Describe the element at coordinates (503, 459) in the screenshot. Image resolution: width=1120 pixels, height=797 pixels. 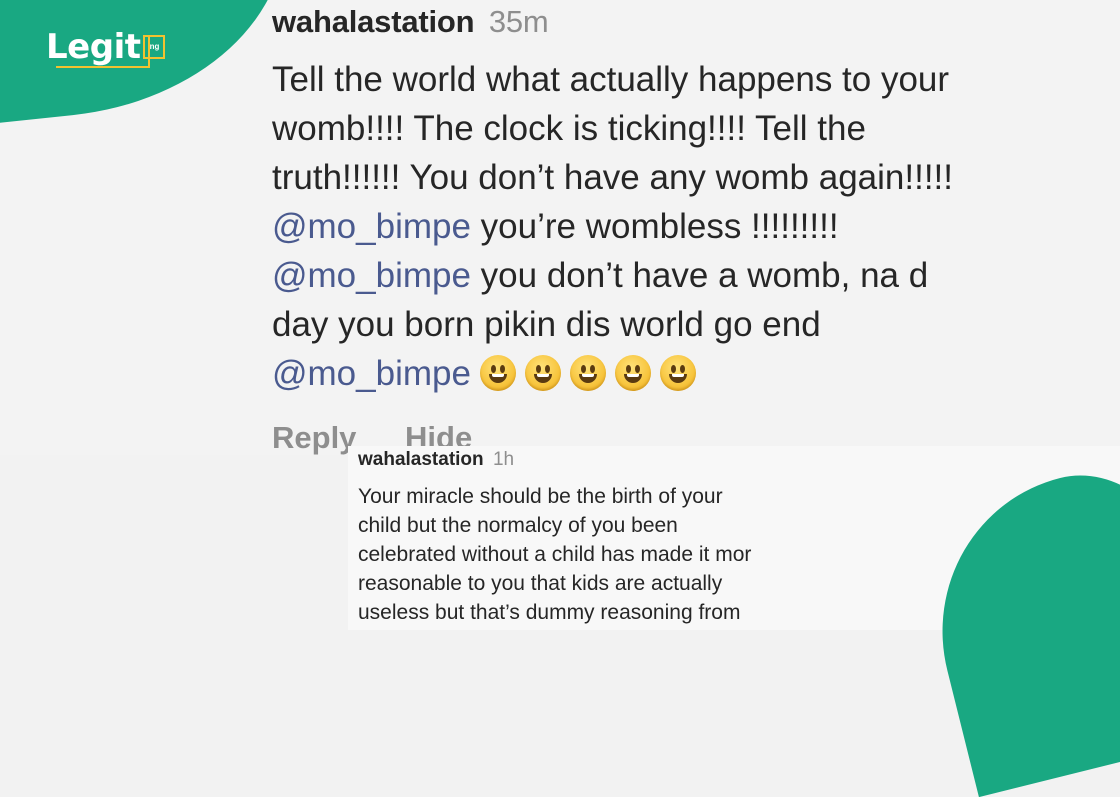
I see `comment-timestamp: 1h` at that location.